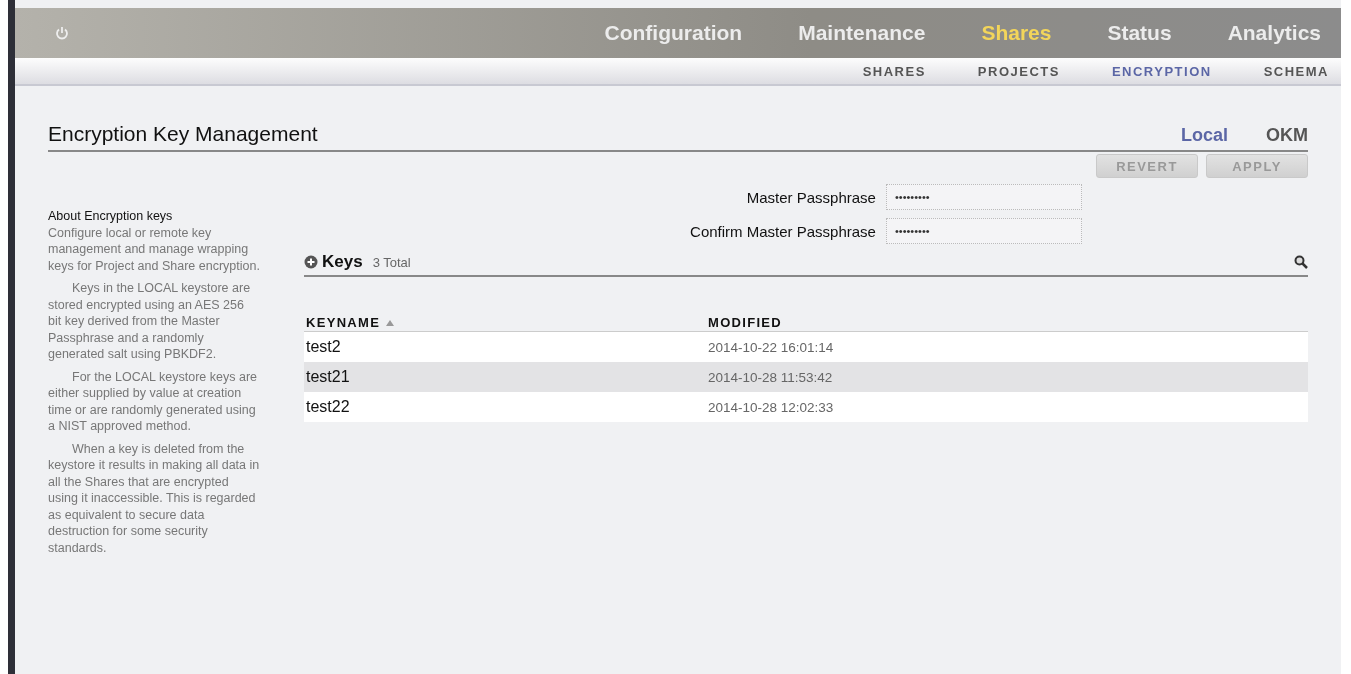 The width and height of the screenshot is (1351, 674). What do you see at coordinates (1007, 377) in the screenshot?
I see `modified-cell: 2014-10-28 11:53:42` at bounding box center [1007, 377].